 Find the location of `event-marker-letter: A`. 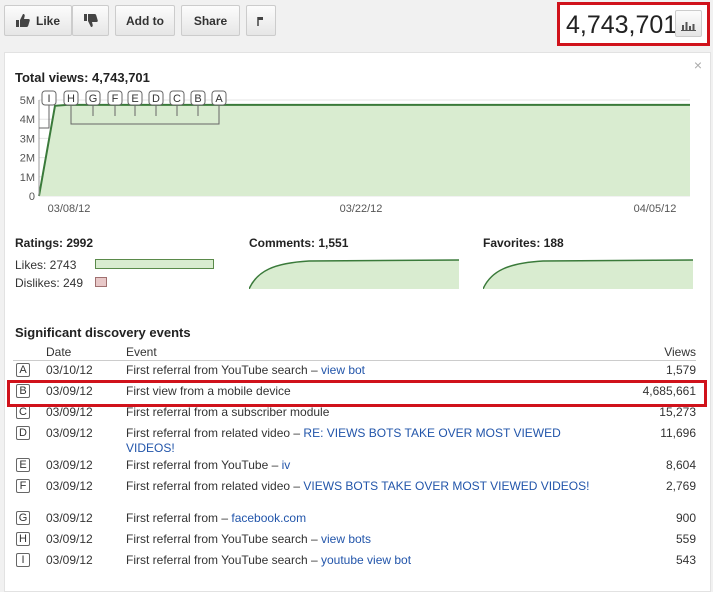

event-marker-letter: A is located at coordinates (23, 370).